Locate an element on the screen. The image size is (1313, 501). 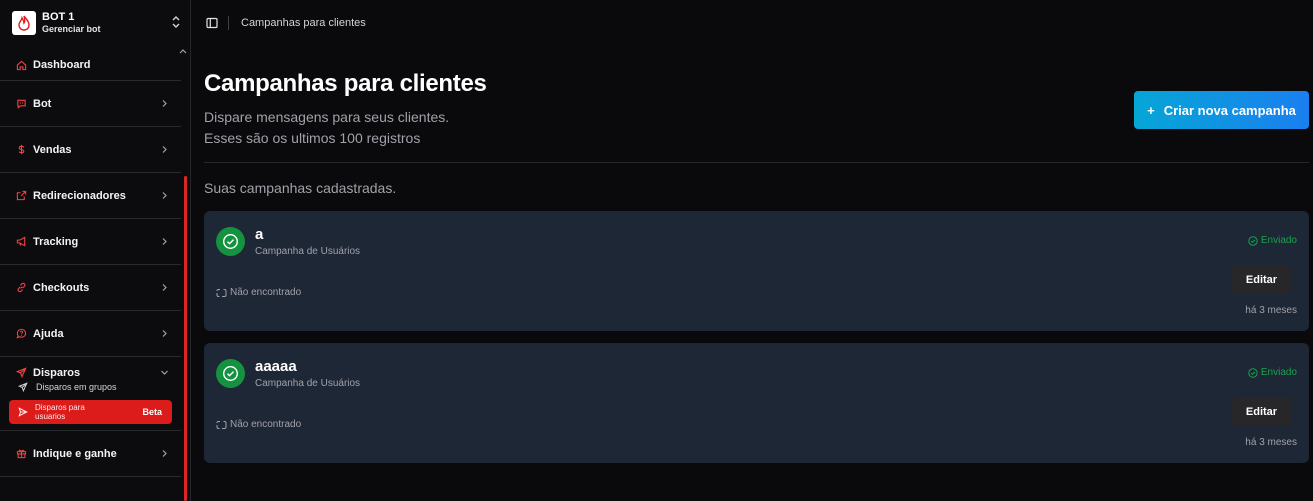
sidebar-item-label: Checkouts is located at coordinates (61, 287).